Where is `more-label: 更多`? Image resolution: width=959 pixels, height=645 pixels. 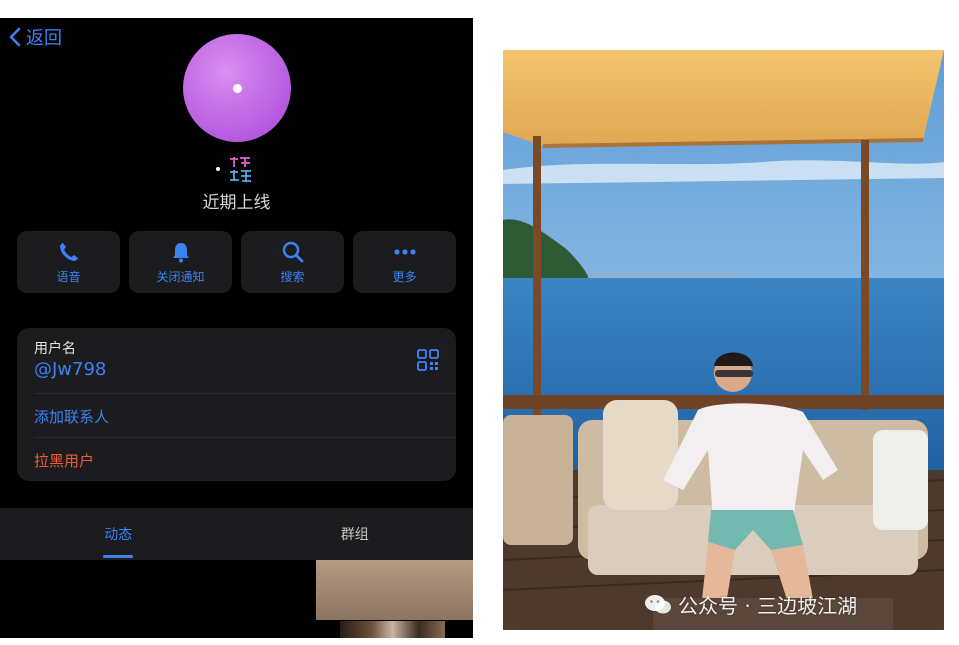
more-label: 更多 is located at coordinates (404, 276).